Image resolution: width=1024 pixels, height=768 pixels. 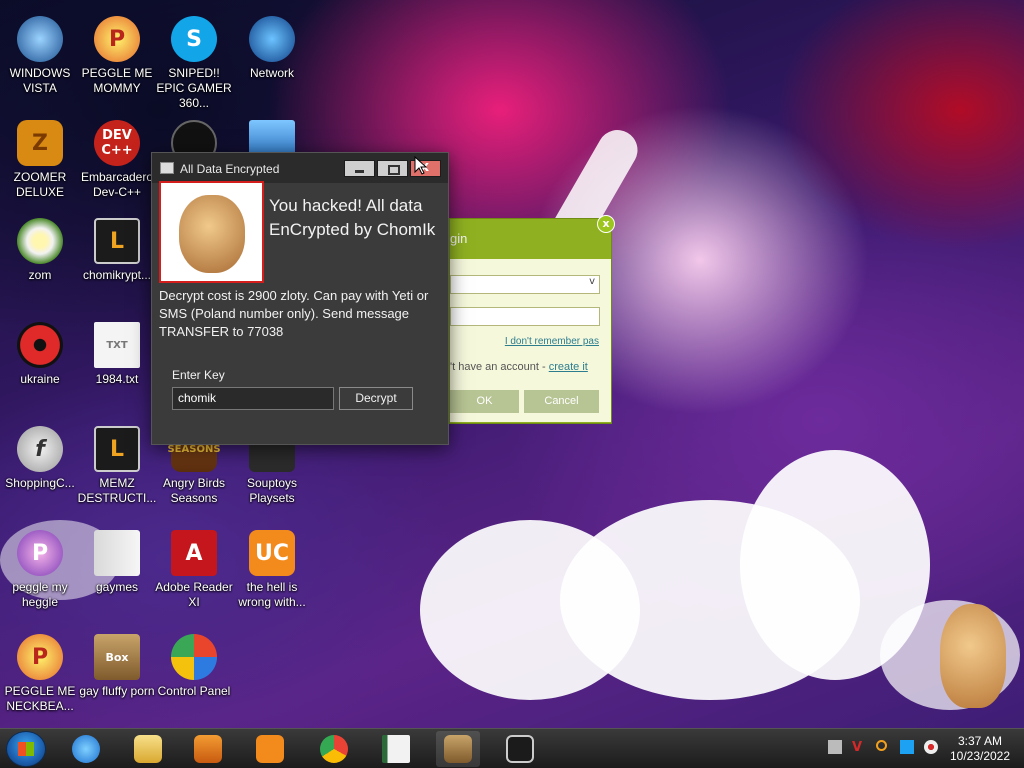 I want to click on forgot-password-link: I don't remember pas, so click(x=552, y=341).